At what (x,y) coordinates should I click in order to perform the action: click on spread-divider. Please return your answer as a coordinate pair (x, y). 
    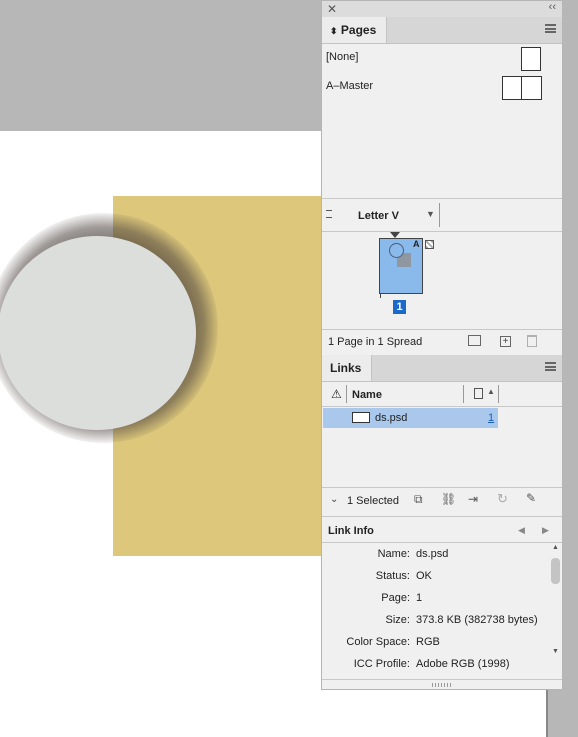
    Looking at the image, I should click on (521, 88).